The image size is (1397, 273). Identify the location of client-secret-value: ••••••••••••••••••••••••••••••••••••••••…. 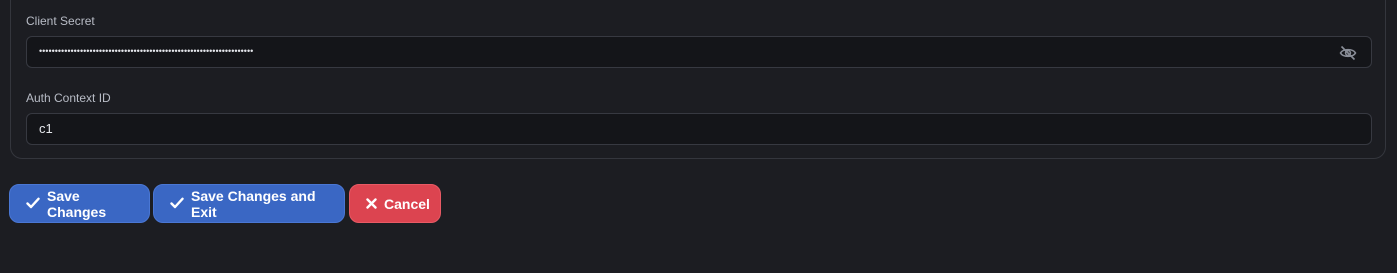
(146, 51).